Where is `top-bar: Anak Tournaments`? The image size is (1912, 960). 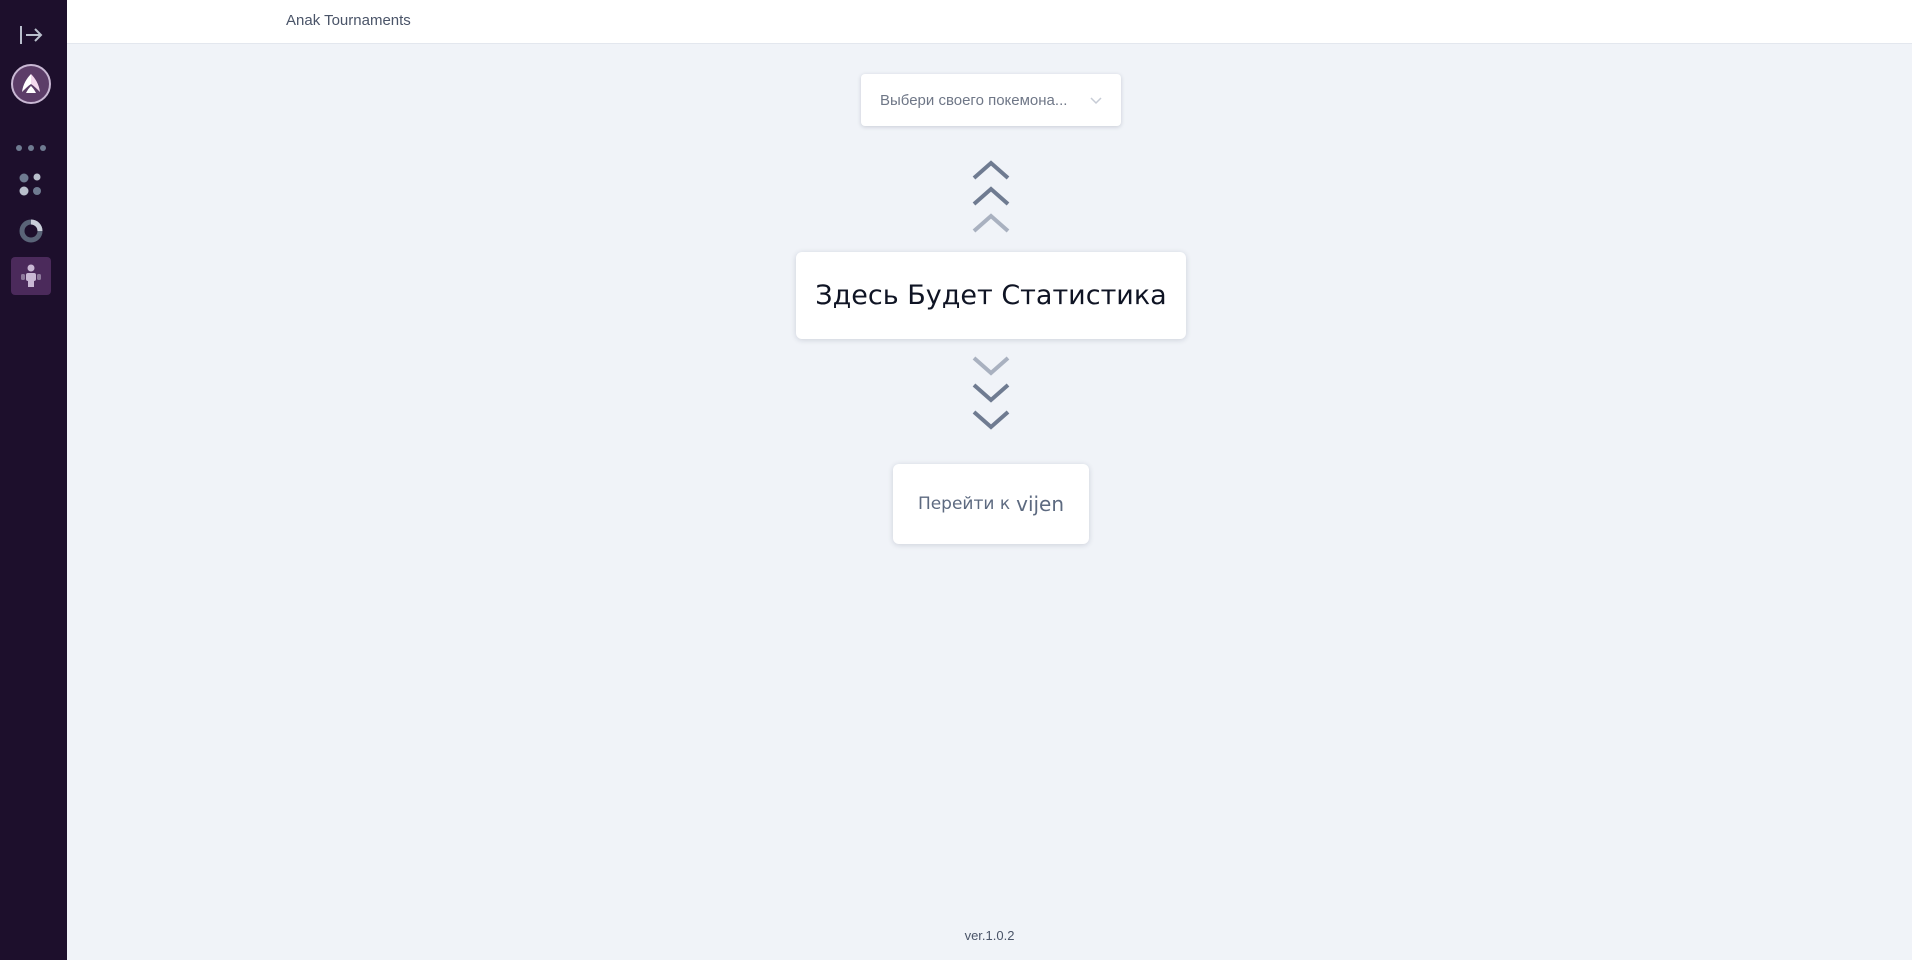 top-bar: Anak Tournaments is located at coordinates (989, 22).